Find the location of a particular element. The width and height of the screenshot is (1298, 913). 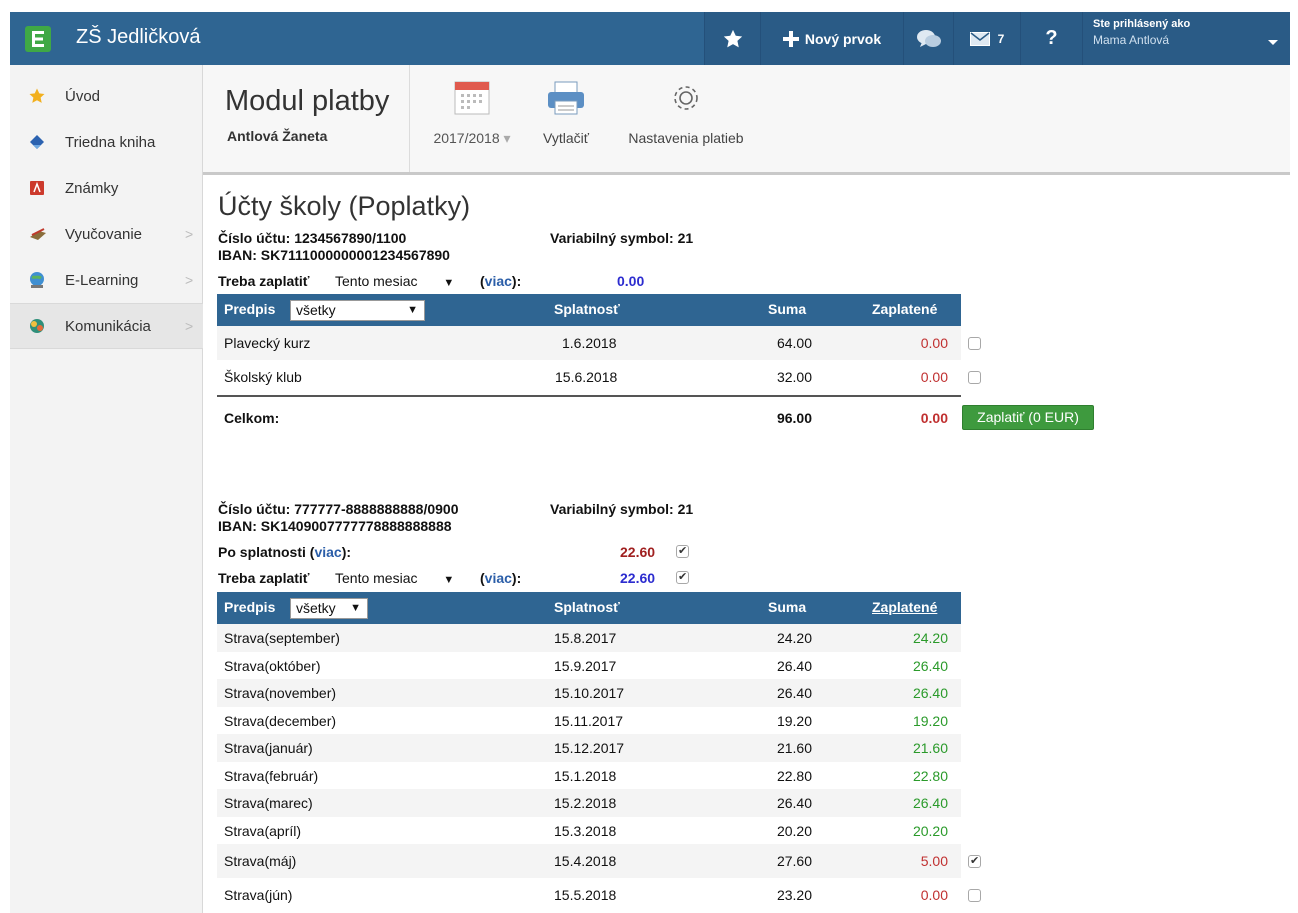

account1-variable-symbol: Variabilný symbol: 21 is located at coordinates (622, 238).